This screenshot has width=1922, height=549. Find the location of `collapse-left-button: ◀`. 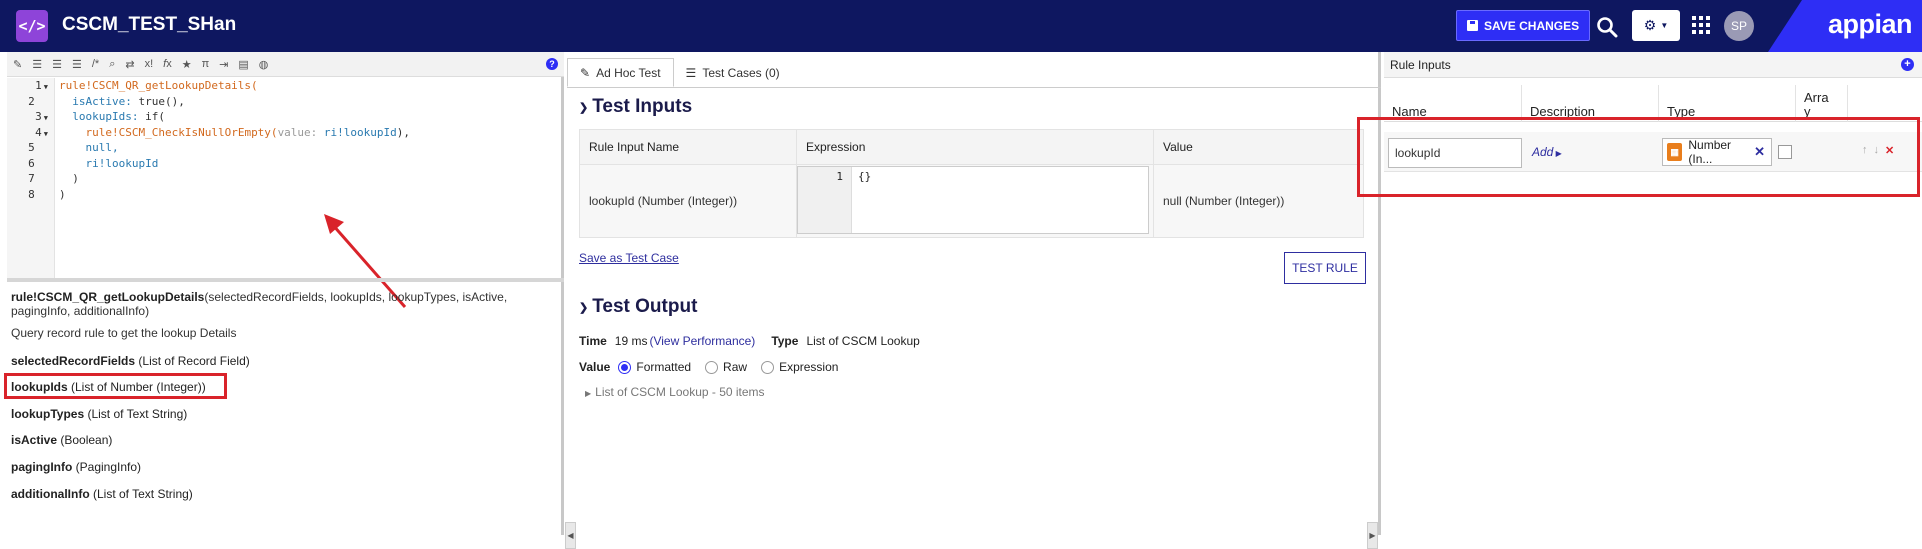

collapse-left-button: ◀ is located at coordinates (570, 535).